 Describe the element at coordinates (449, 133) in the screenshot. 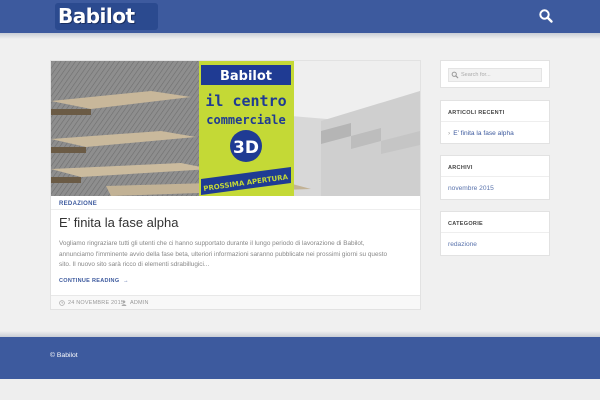

I see `chevron-right-icon: ›` at that location.